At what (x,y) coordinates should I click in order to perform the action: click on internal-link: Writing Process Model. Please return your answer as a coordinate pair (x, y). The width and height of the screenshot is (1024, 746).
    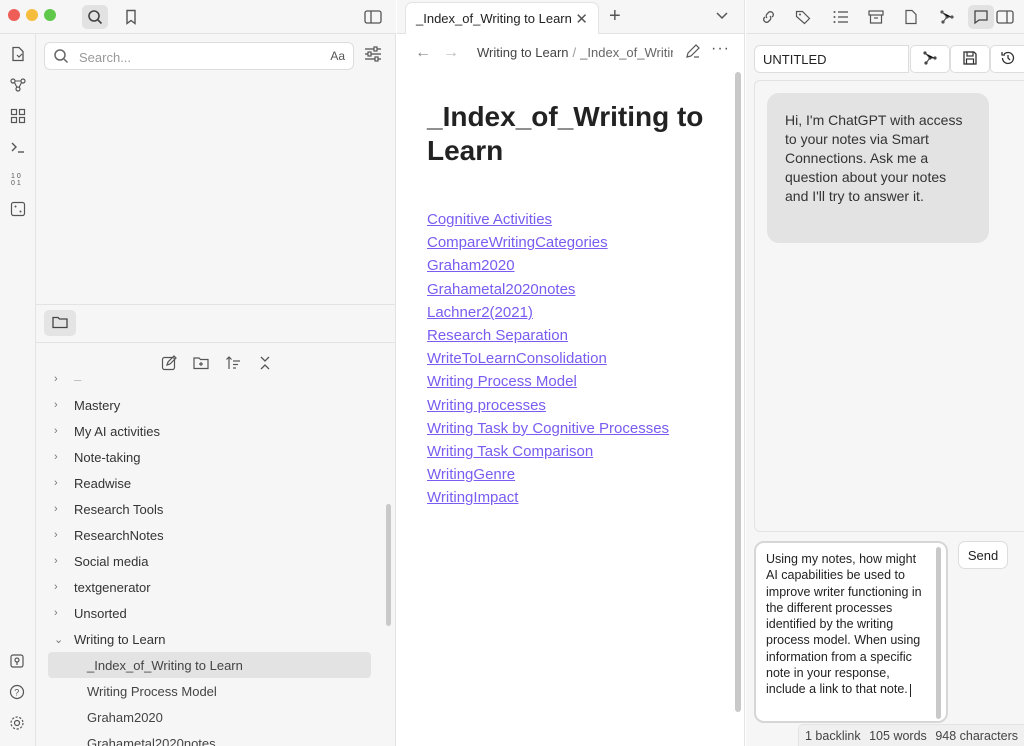
    Looking at the image, I should click on (577, 381).